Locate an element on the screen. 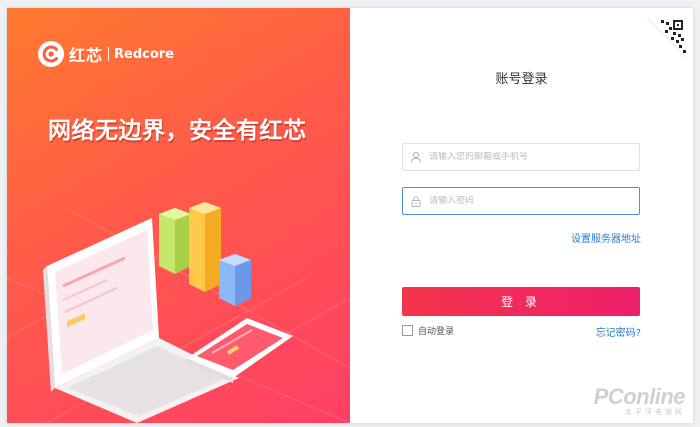  auto-login-checkbox is located at coordinates (407, 330).